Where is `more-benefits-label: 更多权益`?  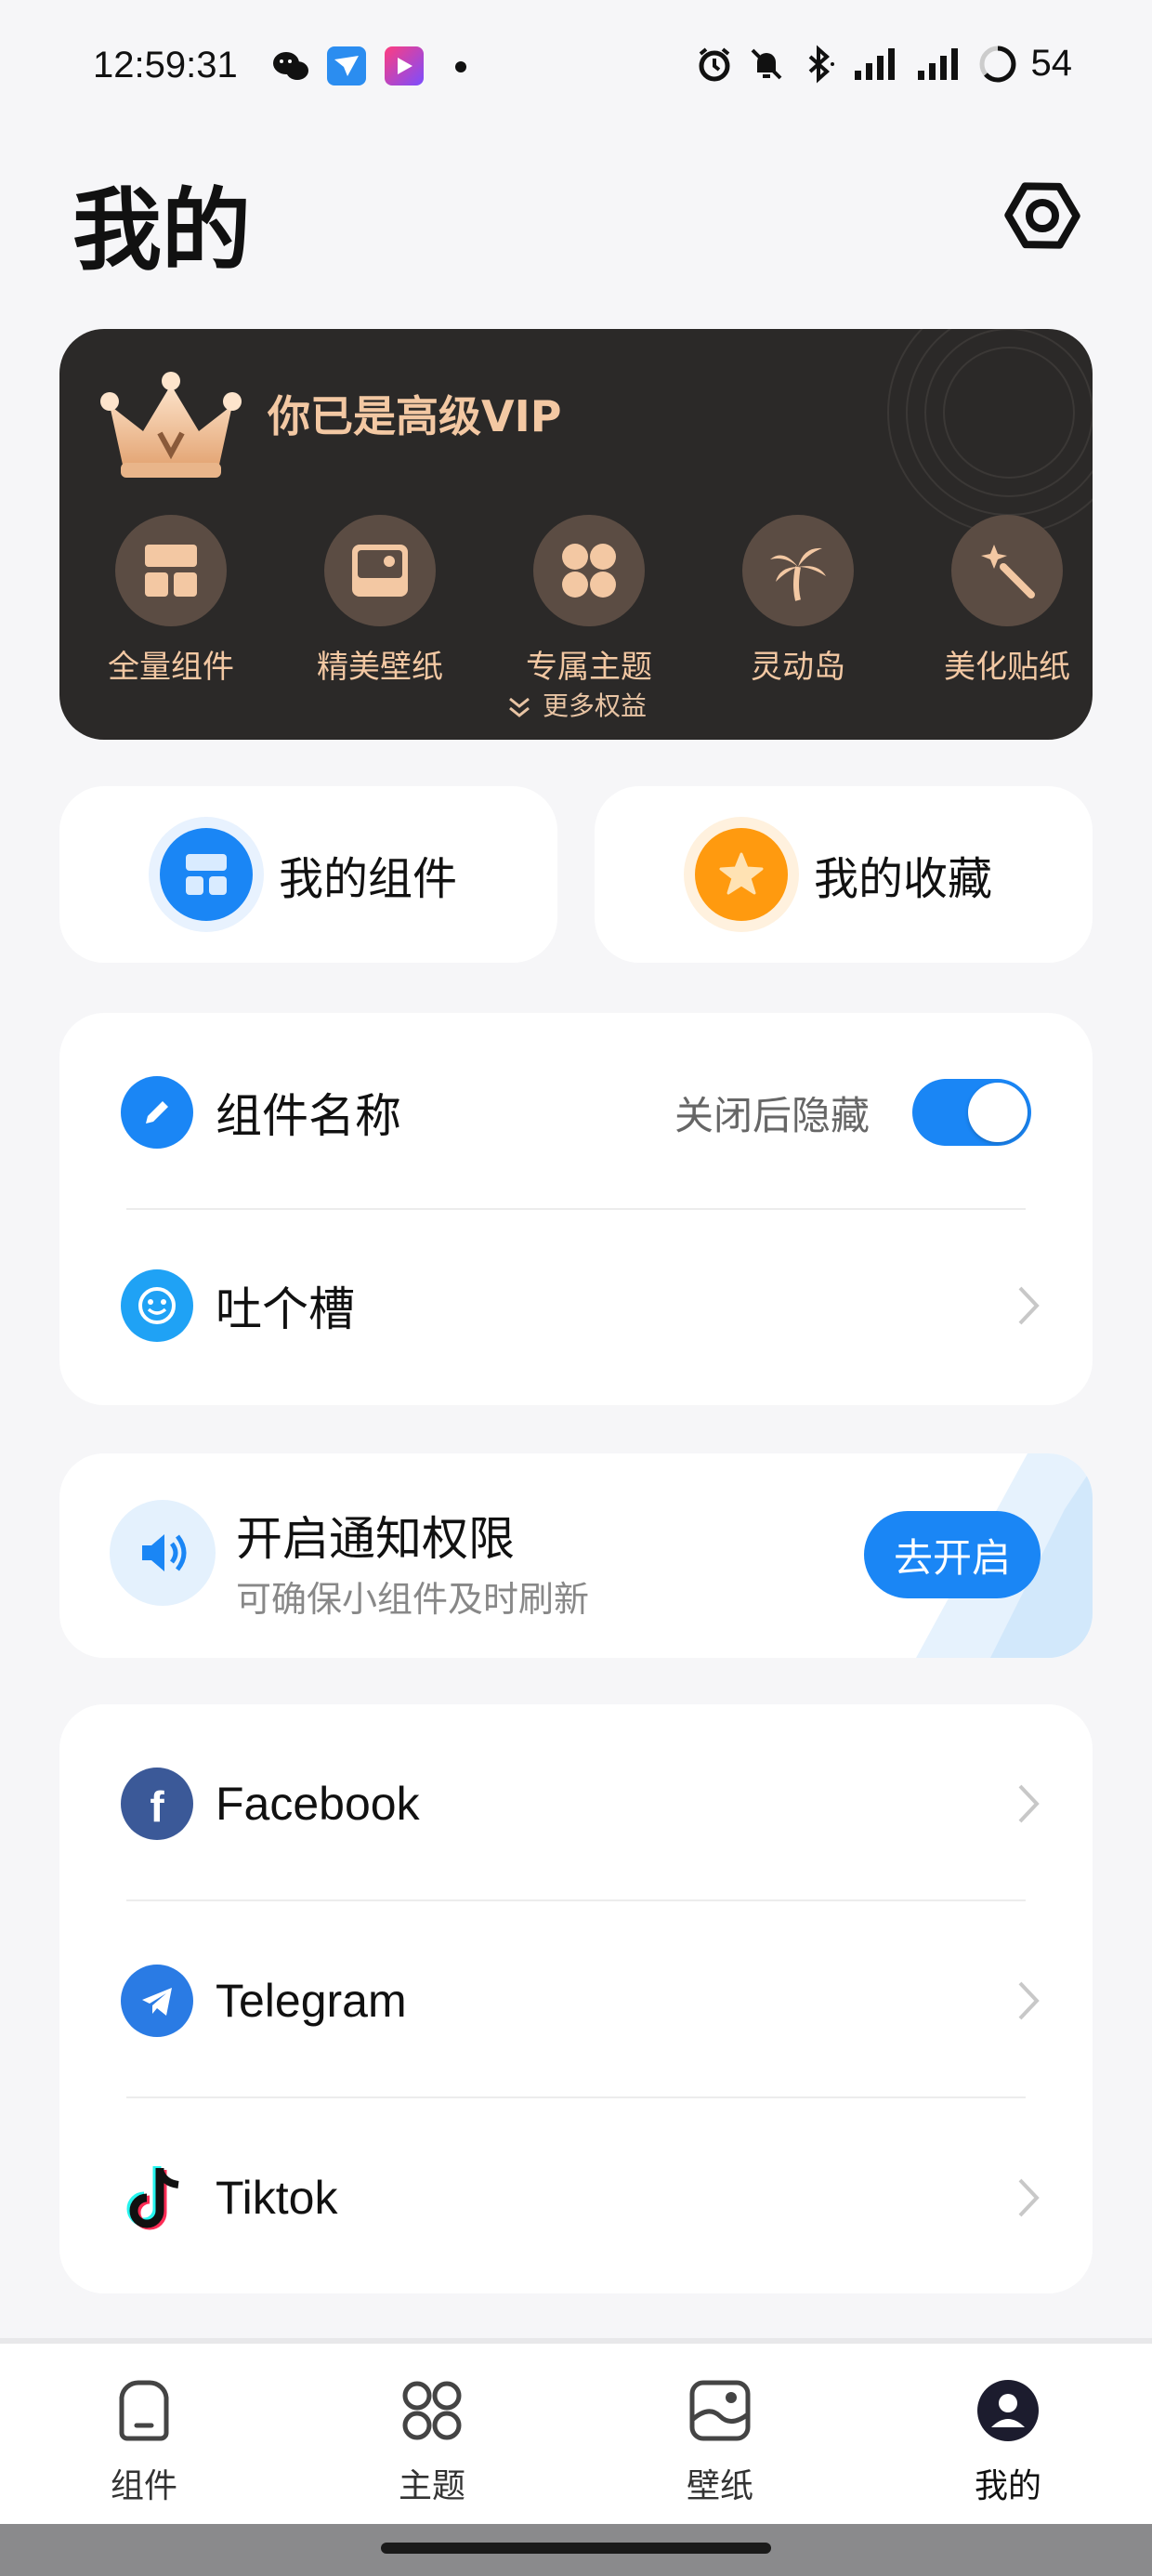
more-benefits-label: 更多权益 is located at coordinates (594, 705).